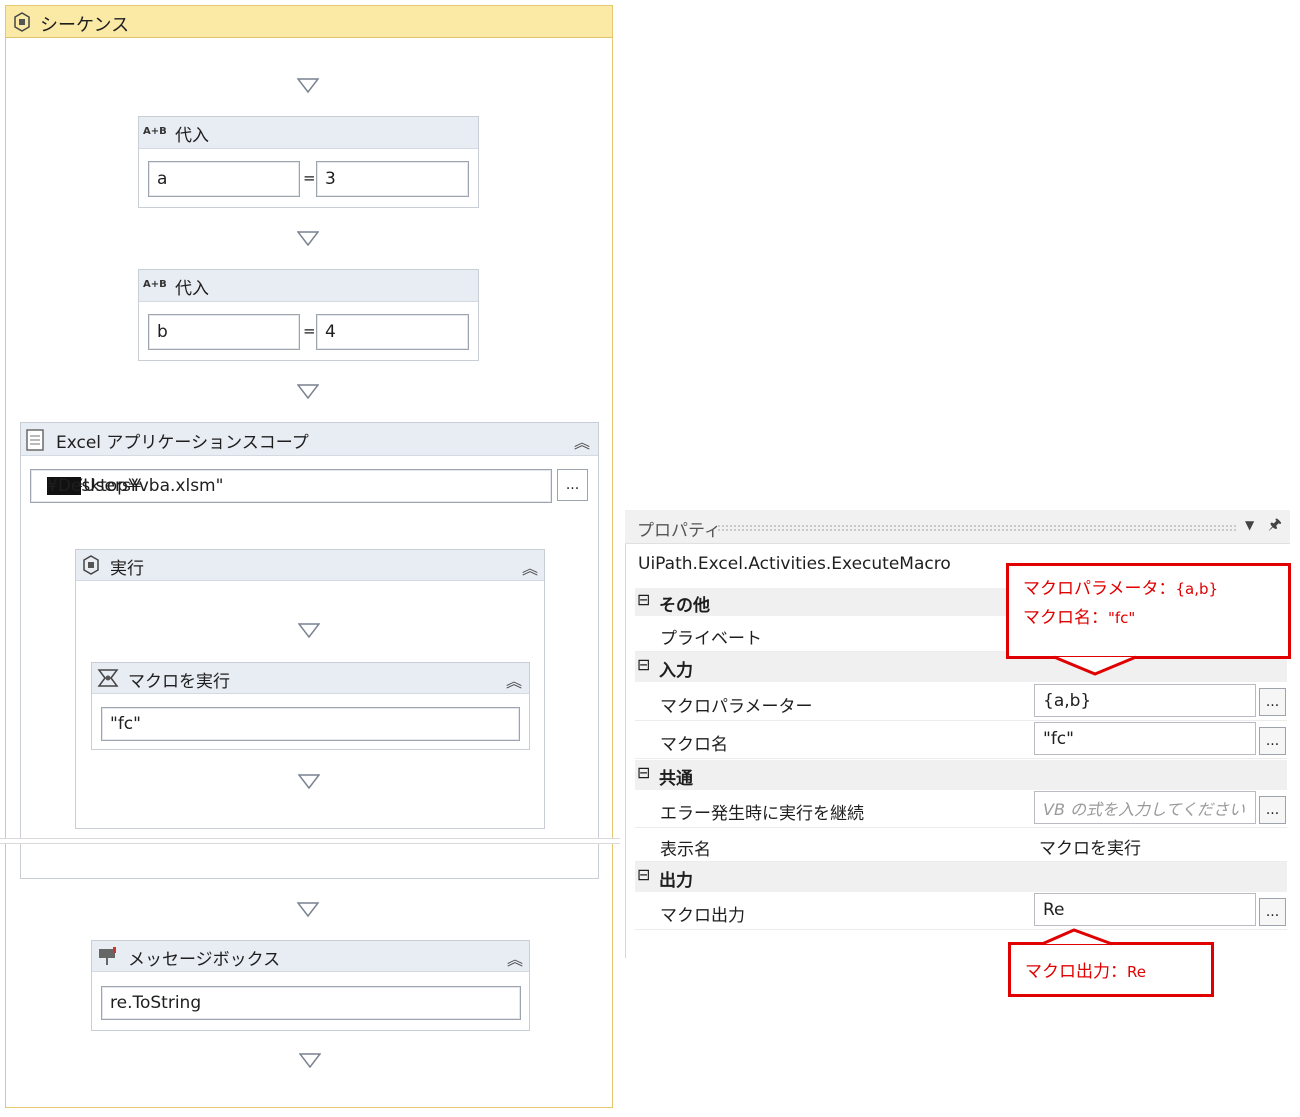 Image resolution: width=1300 pixels, height=1117 pixels. Describe the element at coordinates (1054, 909) in the screenshot. I see `prop-value: Re` at that location.